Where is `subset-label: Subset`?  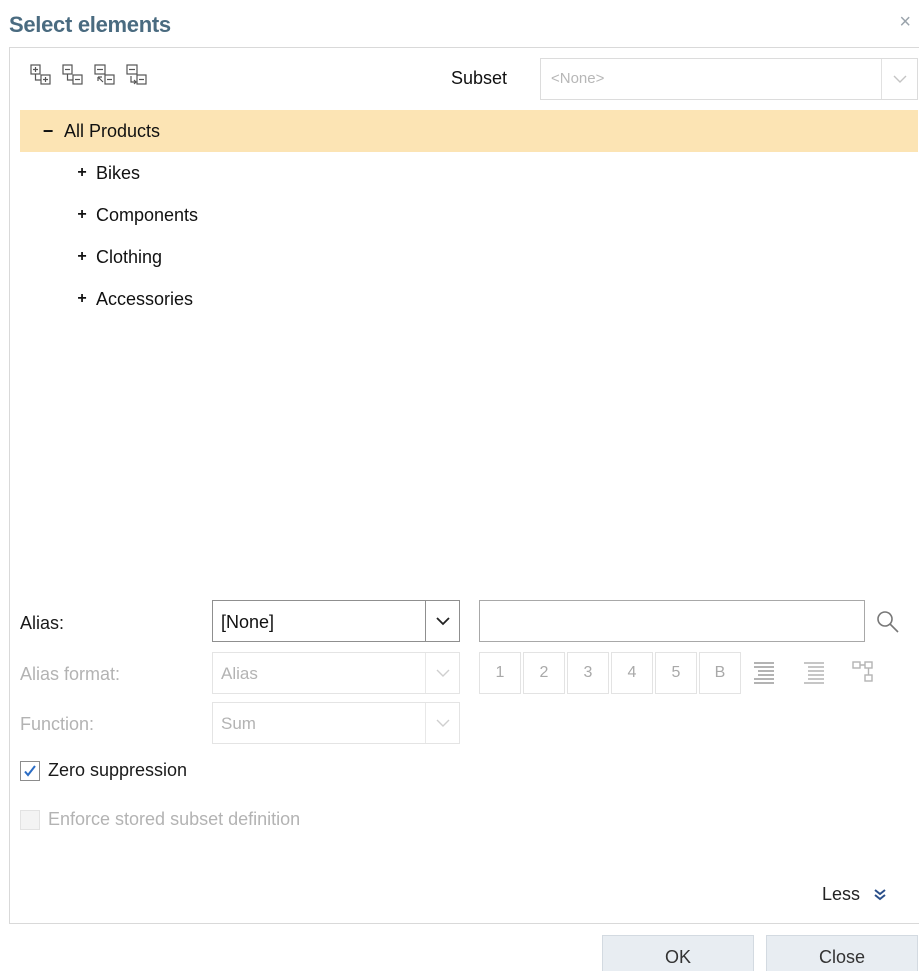
subset-label: Subset is located at coordinates (479, 78).